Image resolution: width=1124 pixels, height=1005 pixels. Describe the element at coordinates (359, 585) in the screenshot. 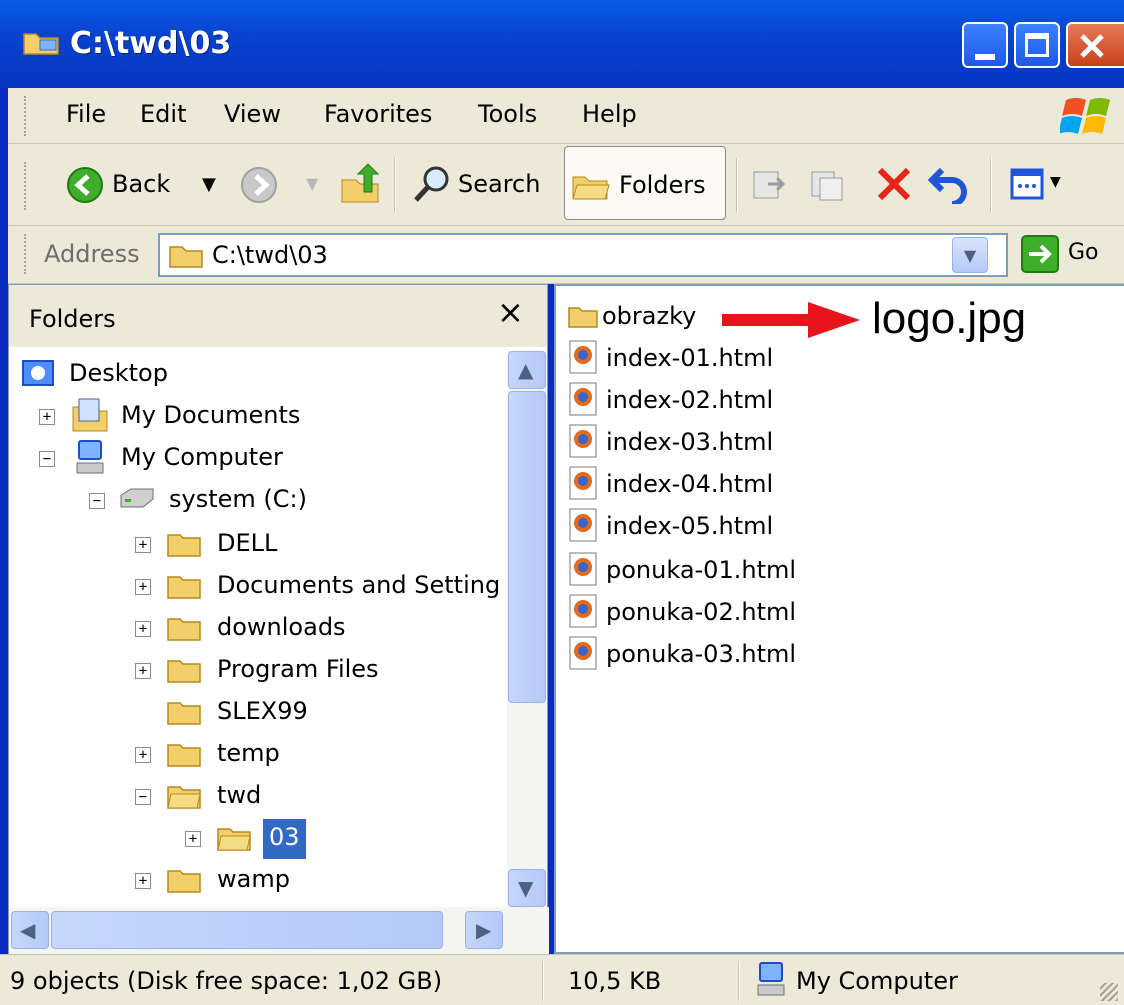

I see `tree-label: Documents and Settings` at that location.